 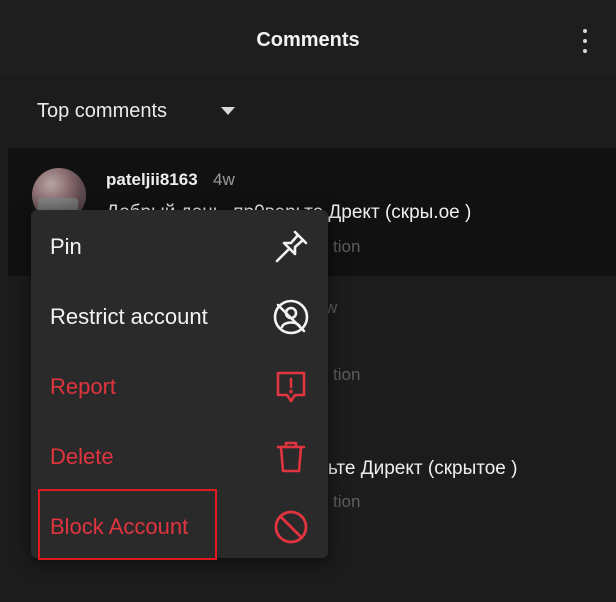 I want to click on menu-item-report: Report, so click(x=179, y=387).